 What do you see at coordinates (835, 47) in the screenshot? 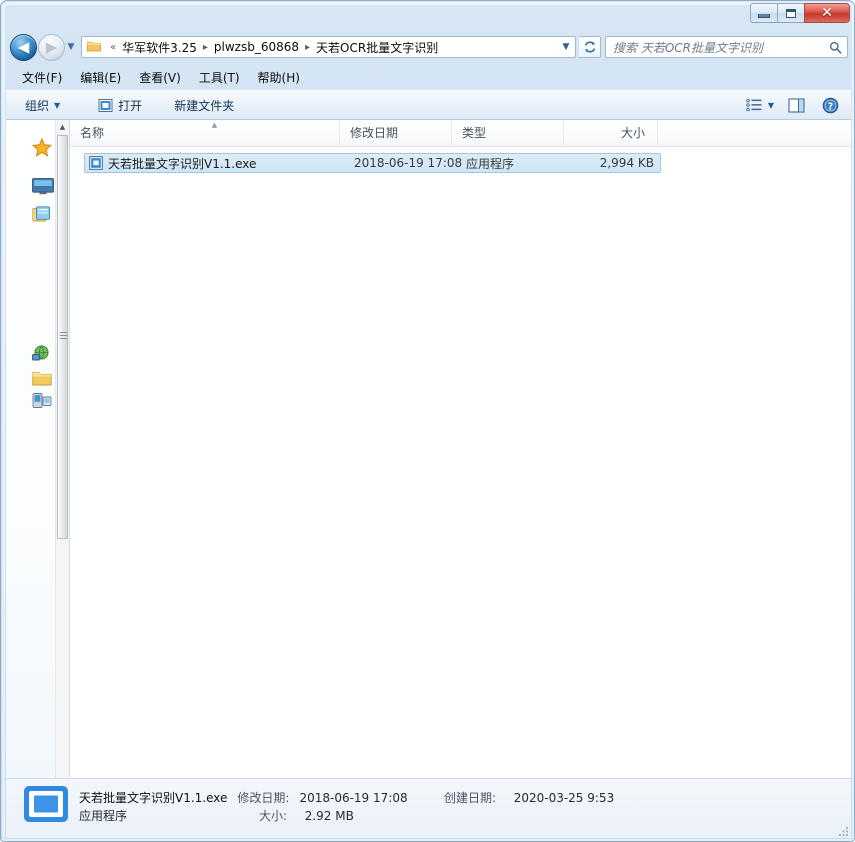
I see `search-icon` at bounding box center [835, 47].